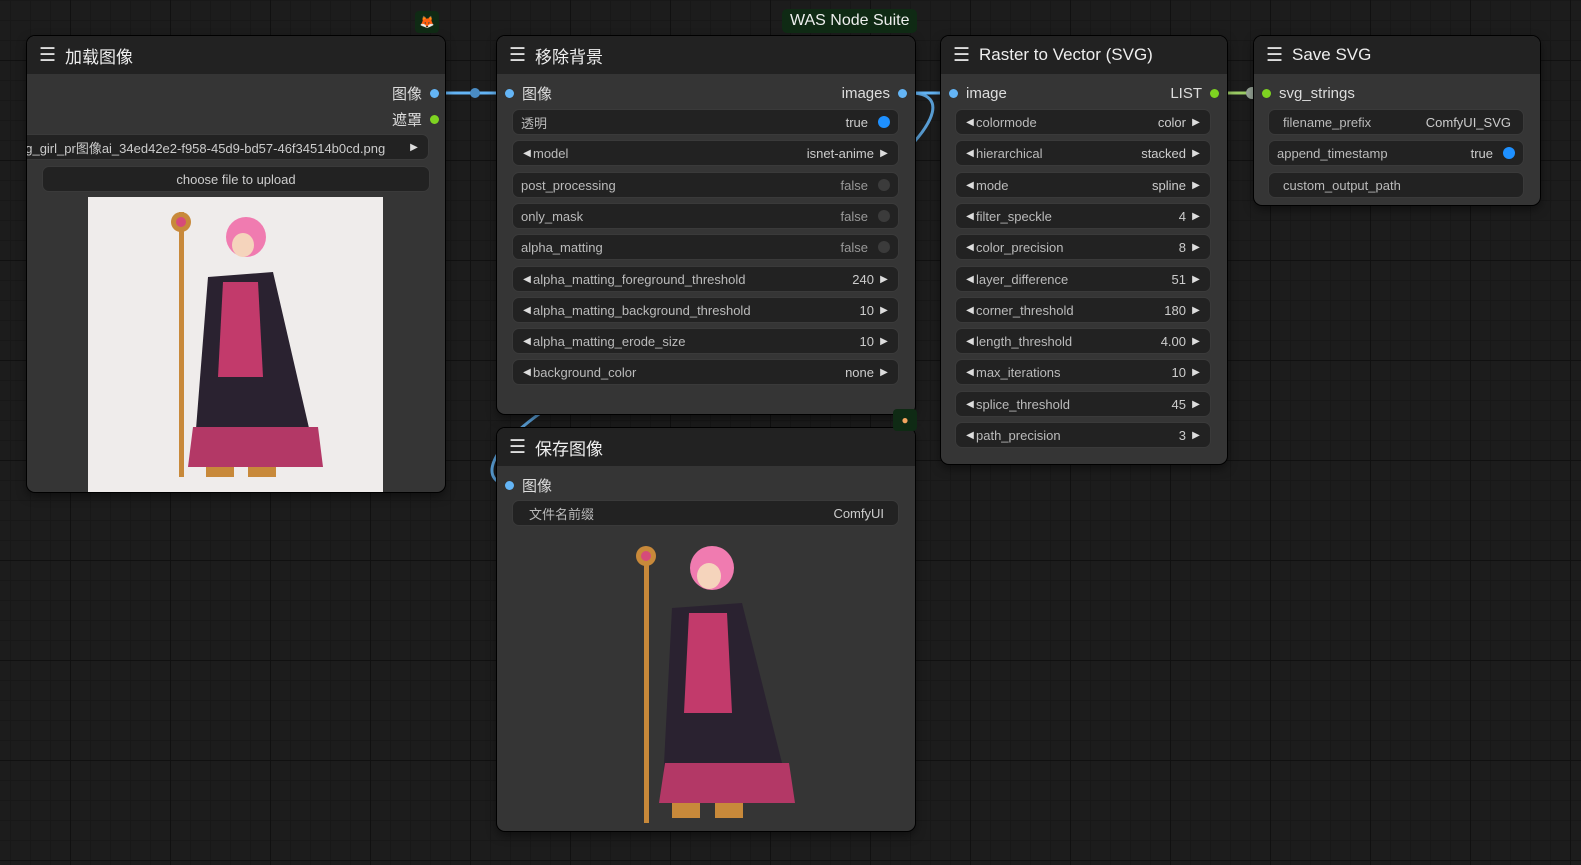 The image size is (1581, 865). What do you see at coordinates (1083, 404) in the screenshot?
I see `number-splice-threshold: ◀ splice_threshold 45 ▶` at bounding box center [1083, 404].